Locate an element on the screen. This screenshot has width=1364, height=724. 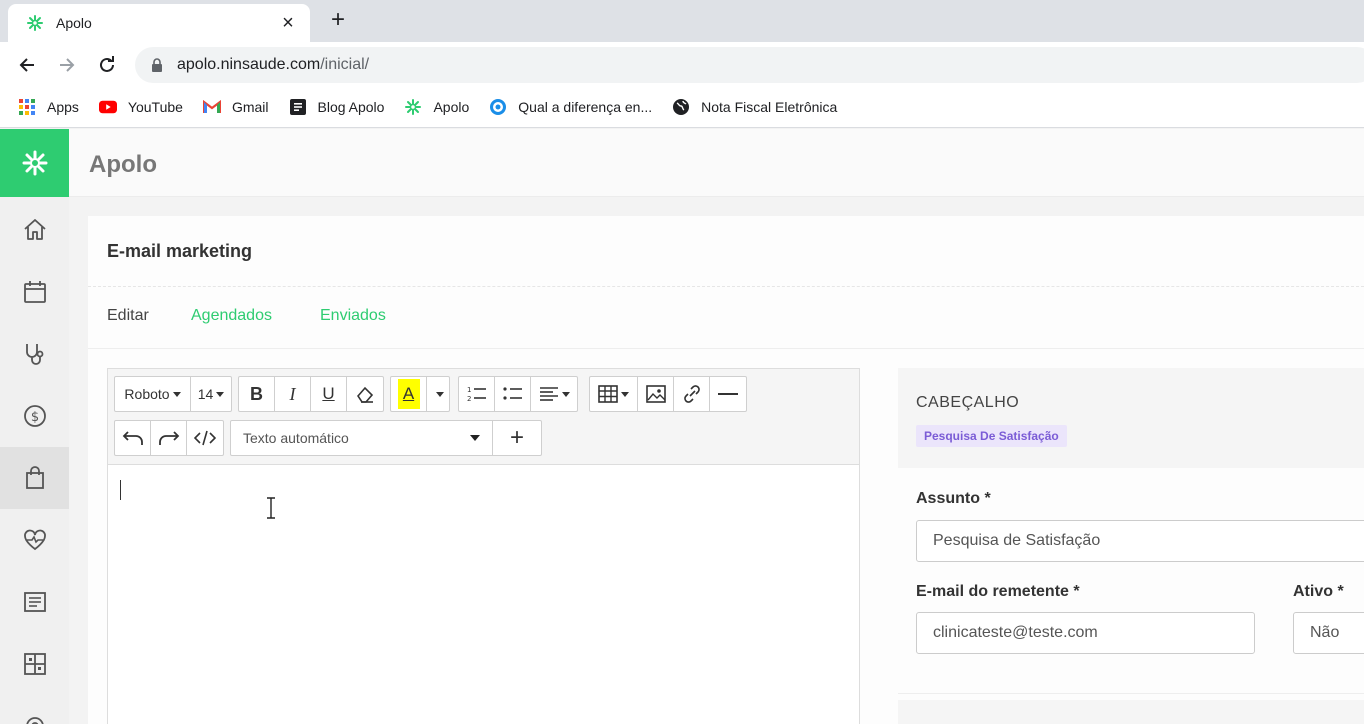
highlight-button: A is located at coordinates (409, 394).